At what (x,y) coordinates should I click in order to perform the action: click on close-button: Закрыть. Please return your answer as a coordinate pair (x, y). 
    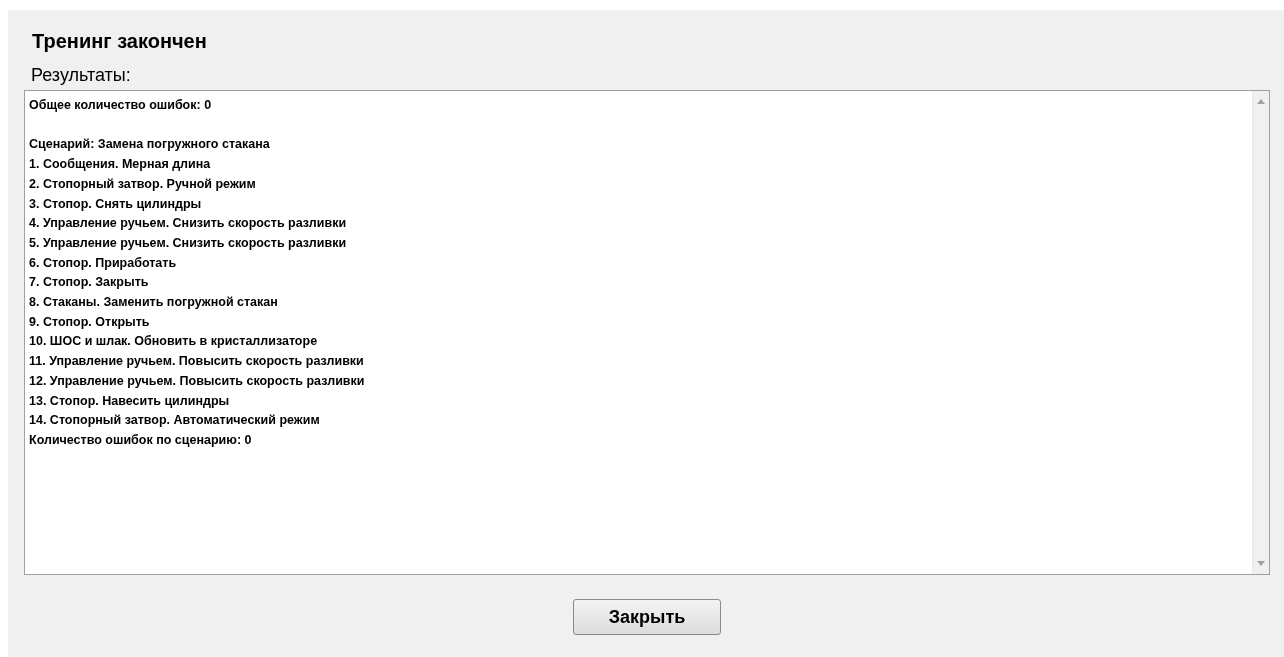
    Looking at the image, I should click on (647, 617).